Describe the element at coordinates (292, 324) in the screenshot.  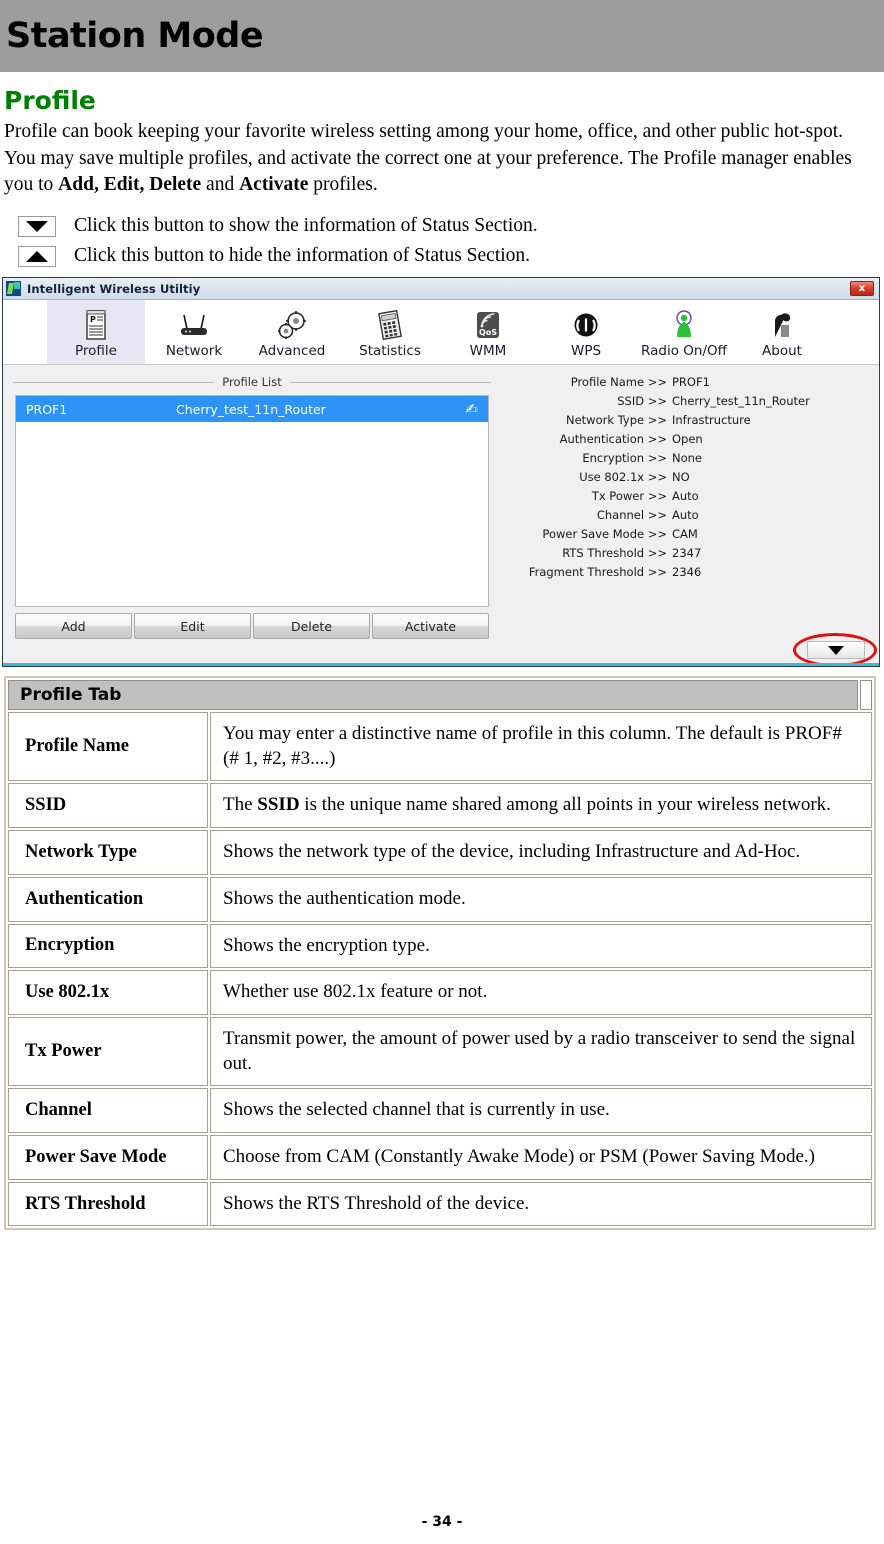
I see `gears-icon` at that location.